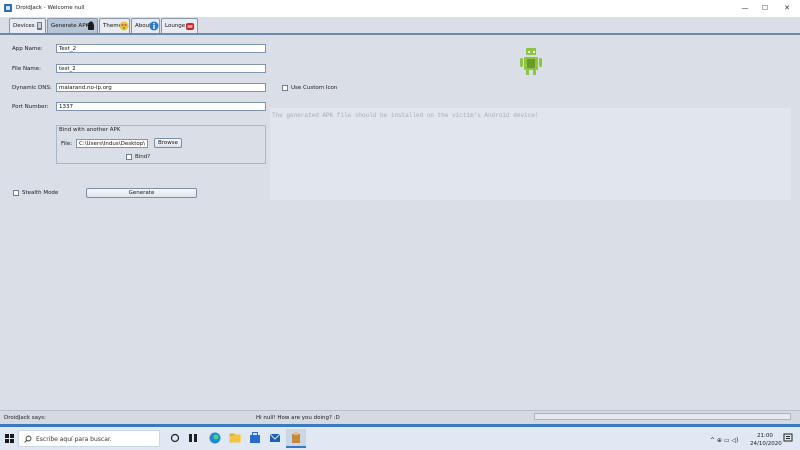 Image resolution: width=800 pixels, height=450 pixels. Describe the element at coordinates (745, 8) in the screenshot. I see `minimize-button: —` at that location.